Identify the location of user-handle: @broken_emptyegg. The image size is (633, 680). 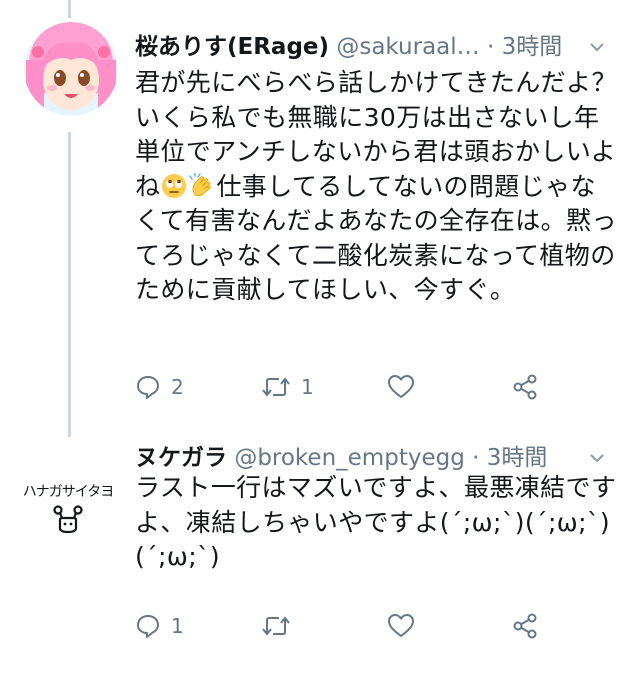
(349, 458).